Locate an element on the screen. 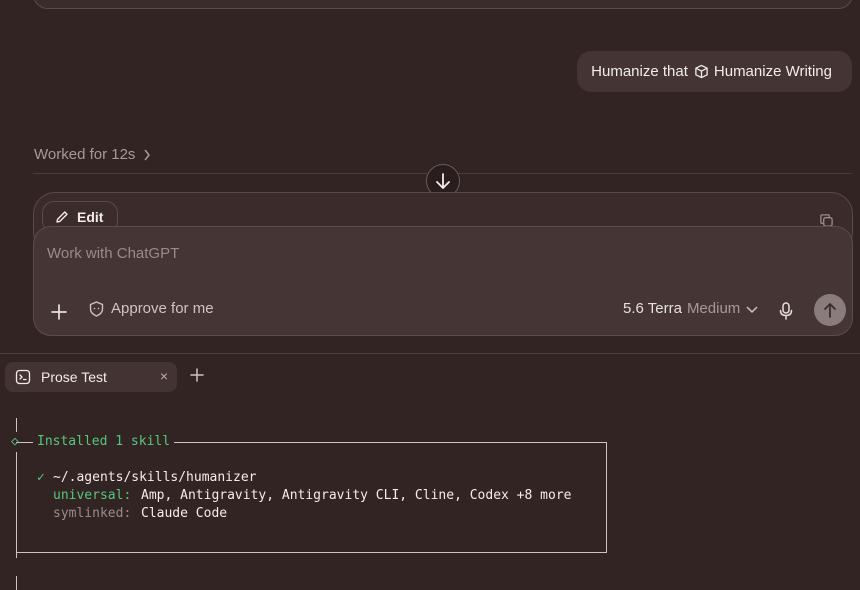 The width and height of the screenshot is (860, 590). send-button is located at coordinates (830, 310).